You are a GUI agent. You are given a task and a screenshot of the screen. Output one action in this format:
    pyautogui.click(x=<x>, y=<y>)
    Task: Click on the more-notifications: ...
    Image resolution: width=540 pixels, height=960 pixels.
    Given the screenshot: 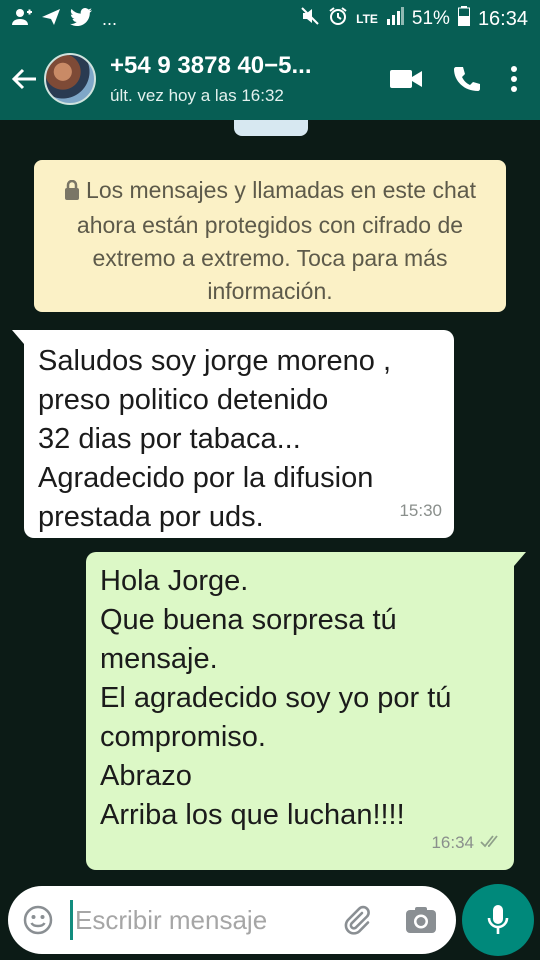 What is the action you would take?
    pyautogui.click(x=110, y=18)
    